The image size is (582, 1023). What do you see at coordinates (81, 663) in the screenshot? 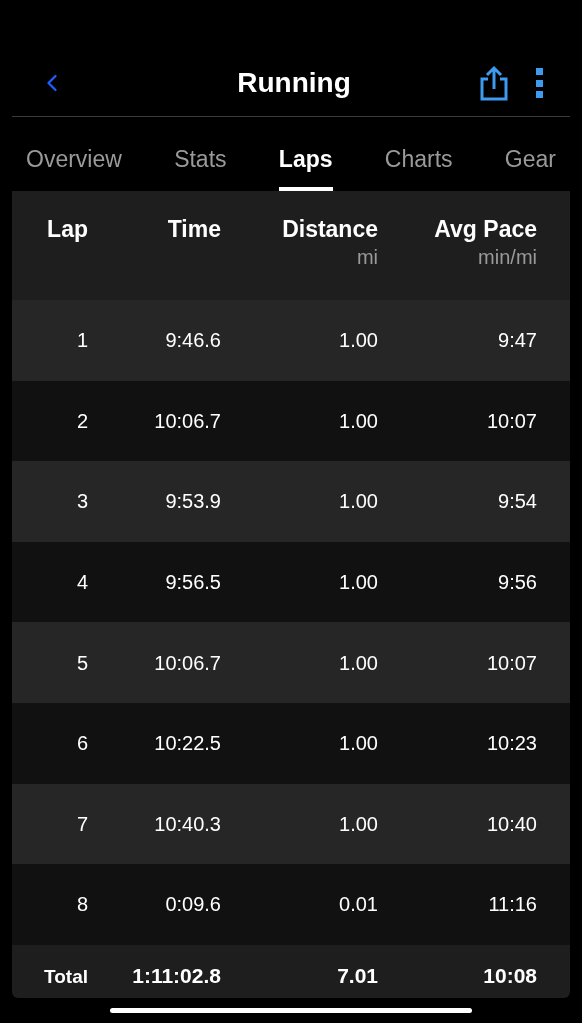
I see `table-cell-text: 5` at bounding box center [81, 663].